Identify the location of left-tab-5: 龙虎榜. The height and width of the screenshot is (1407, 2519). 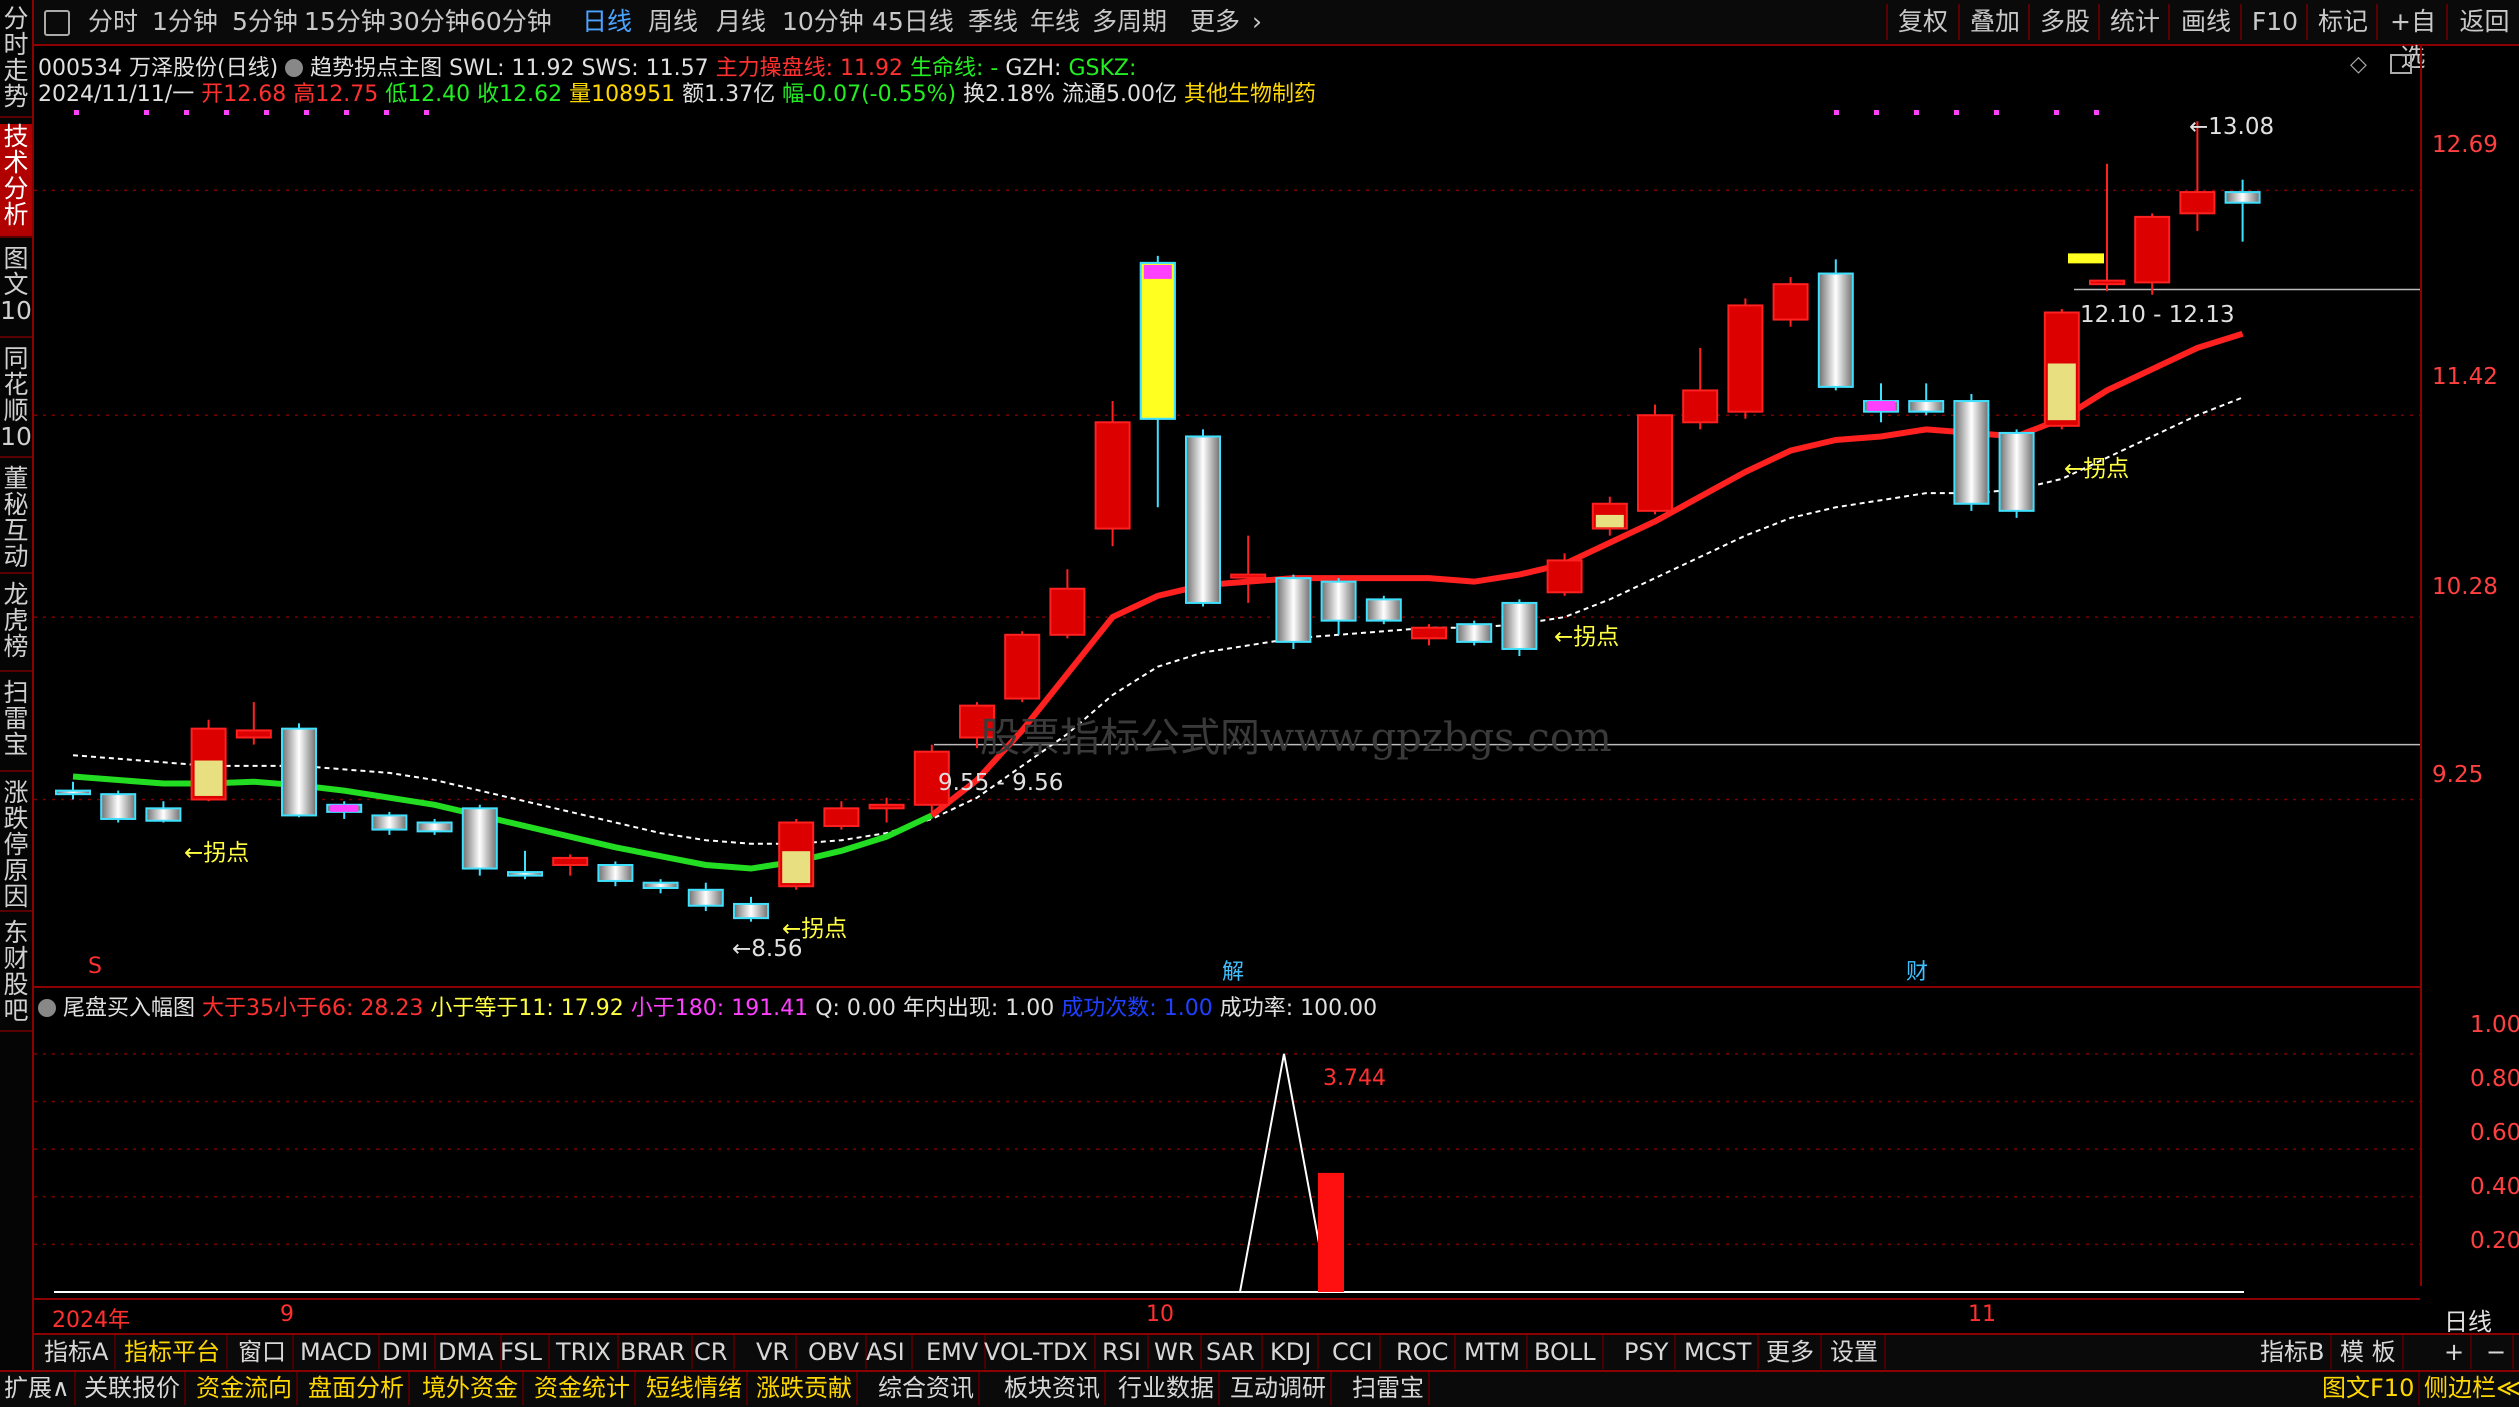
(16, 627).